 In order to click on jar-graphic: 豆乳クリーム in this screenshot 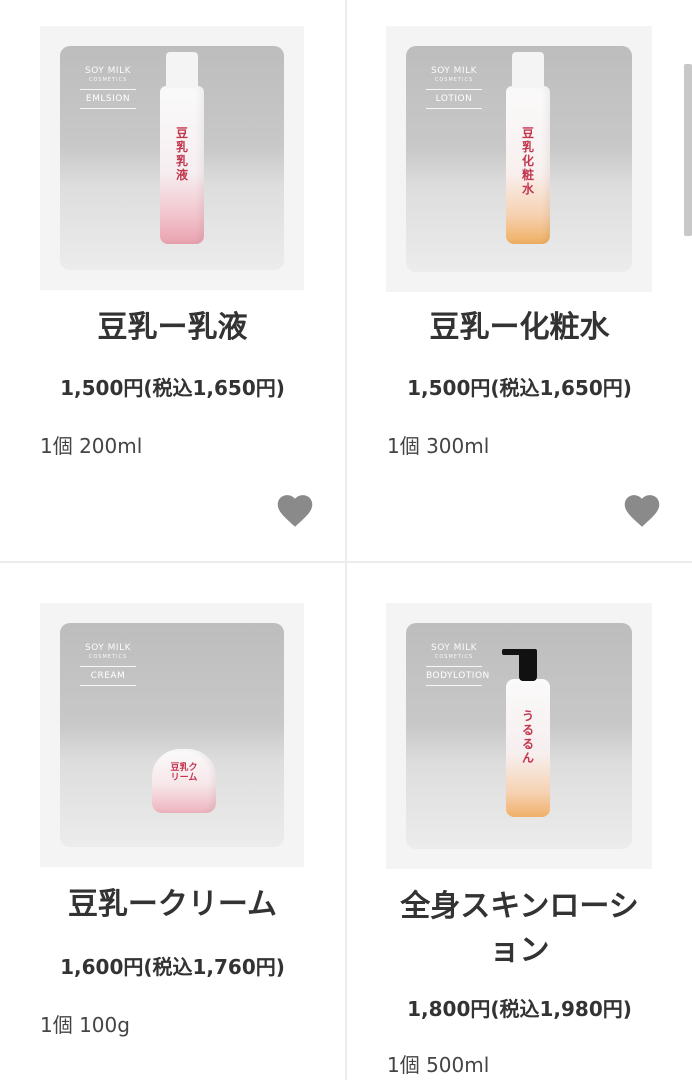, I will do `click(184, 781)`.